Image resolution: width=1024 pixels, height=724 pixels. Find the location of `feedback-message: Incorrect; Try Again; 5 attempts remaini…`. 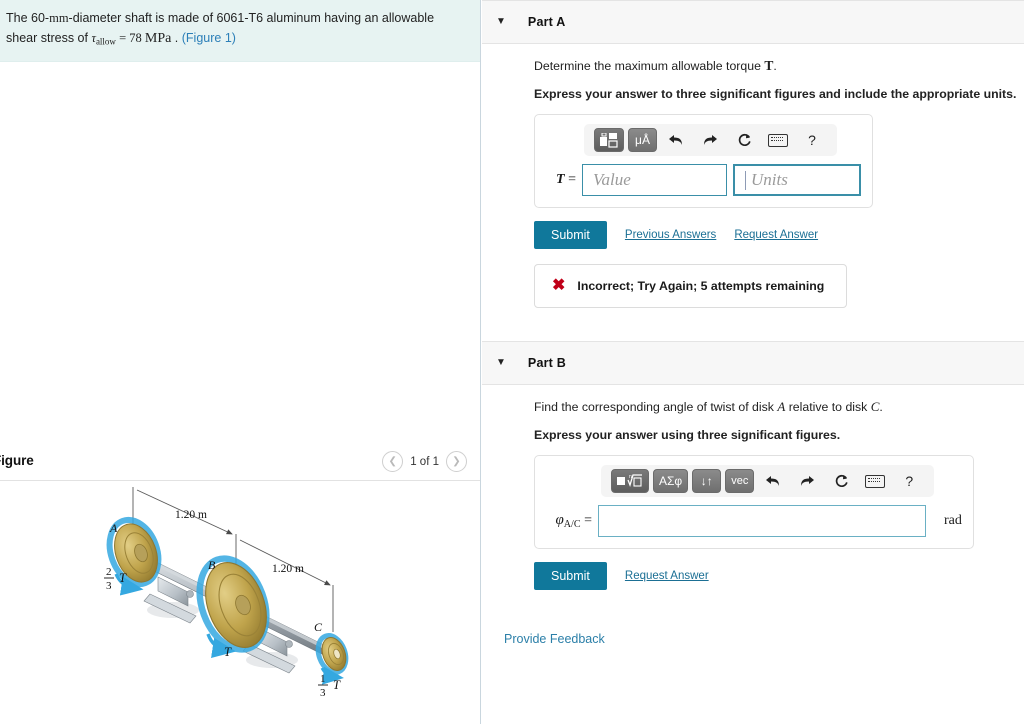

feedback-message: Incorrect; Try Again; 5 attempts remaini… is located at coordinates (701, 286).